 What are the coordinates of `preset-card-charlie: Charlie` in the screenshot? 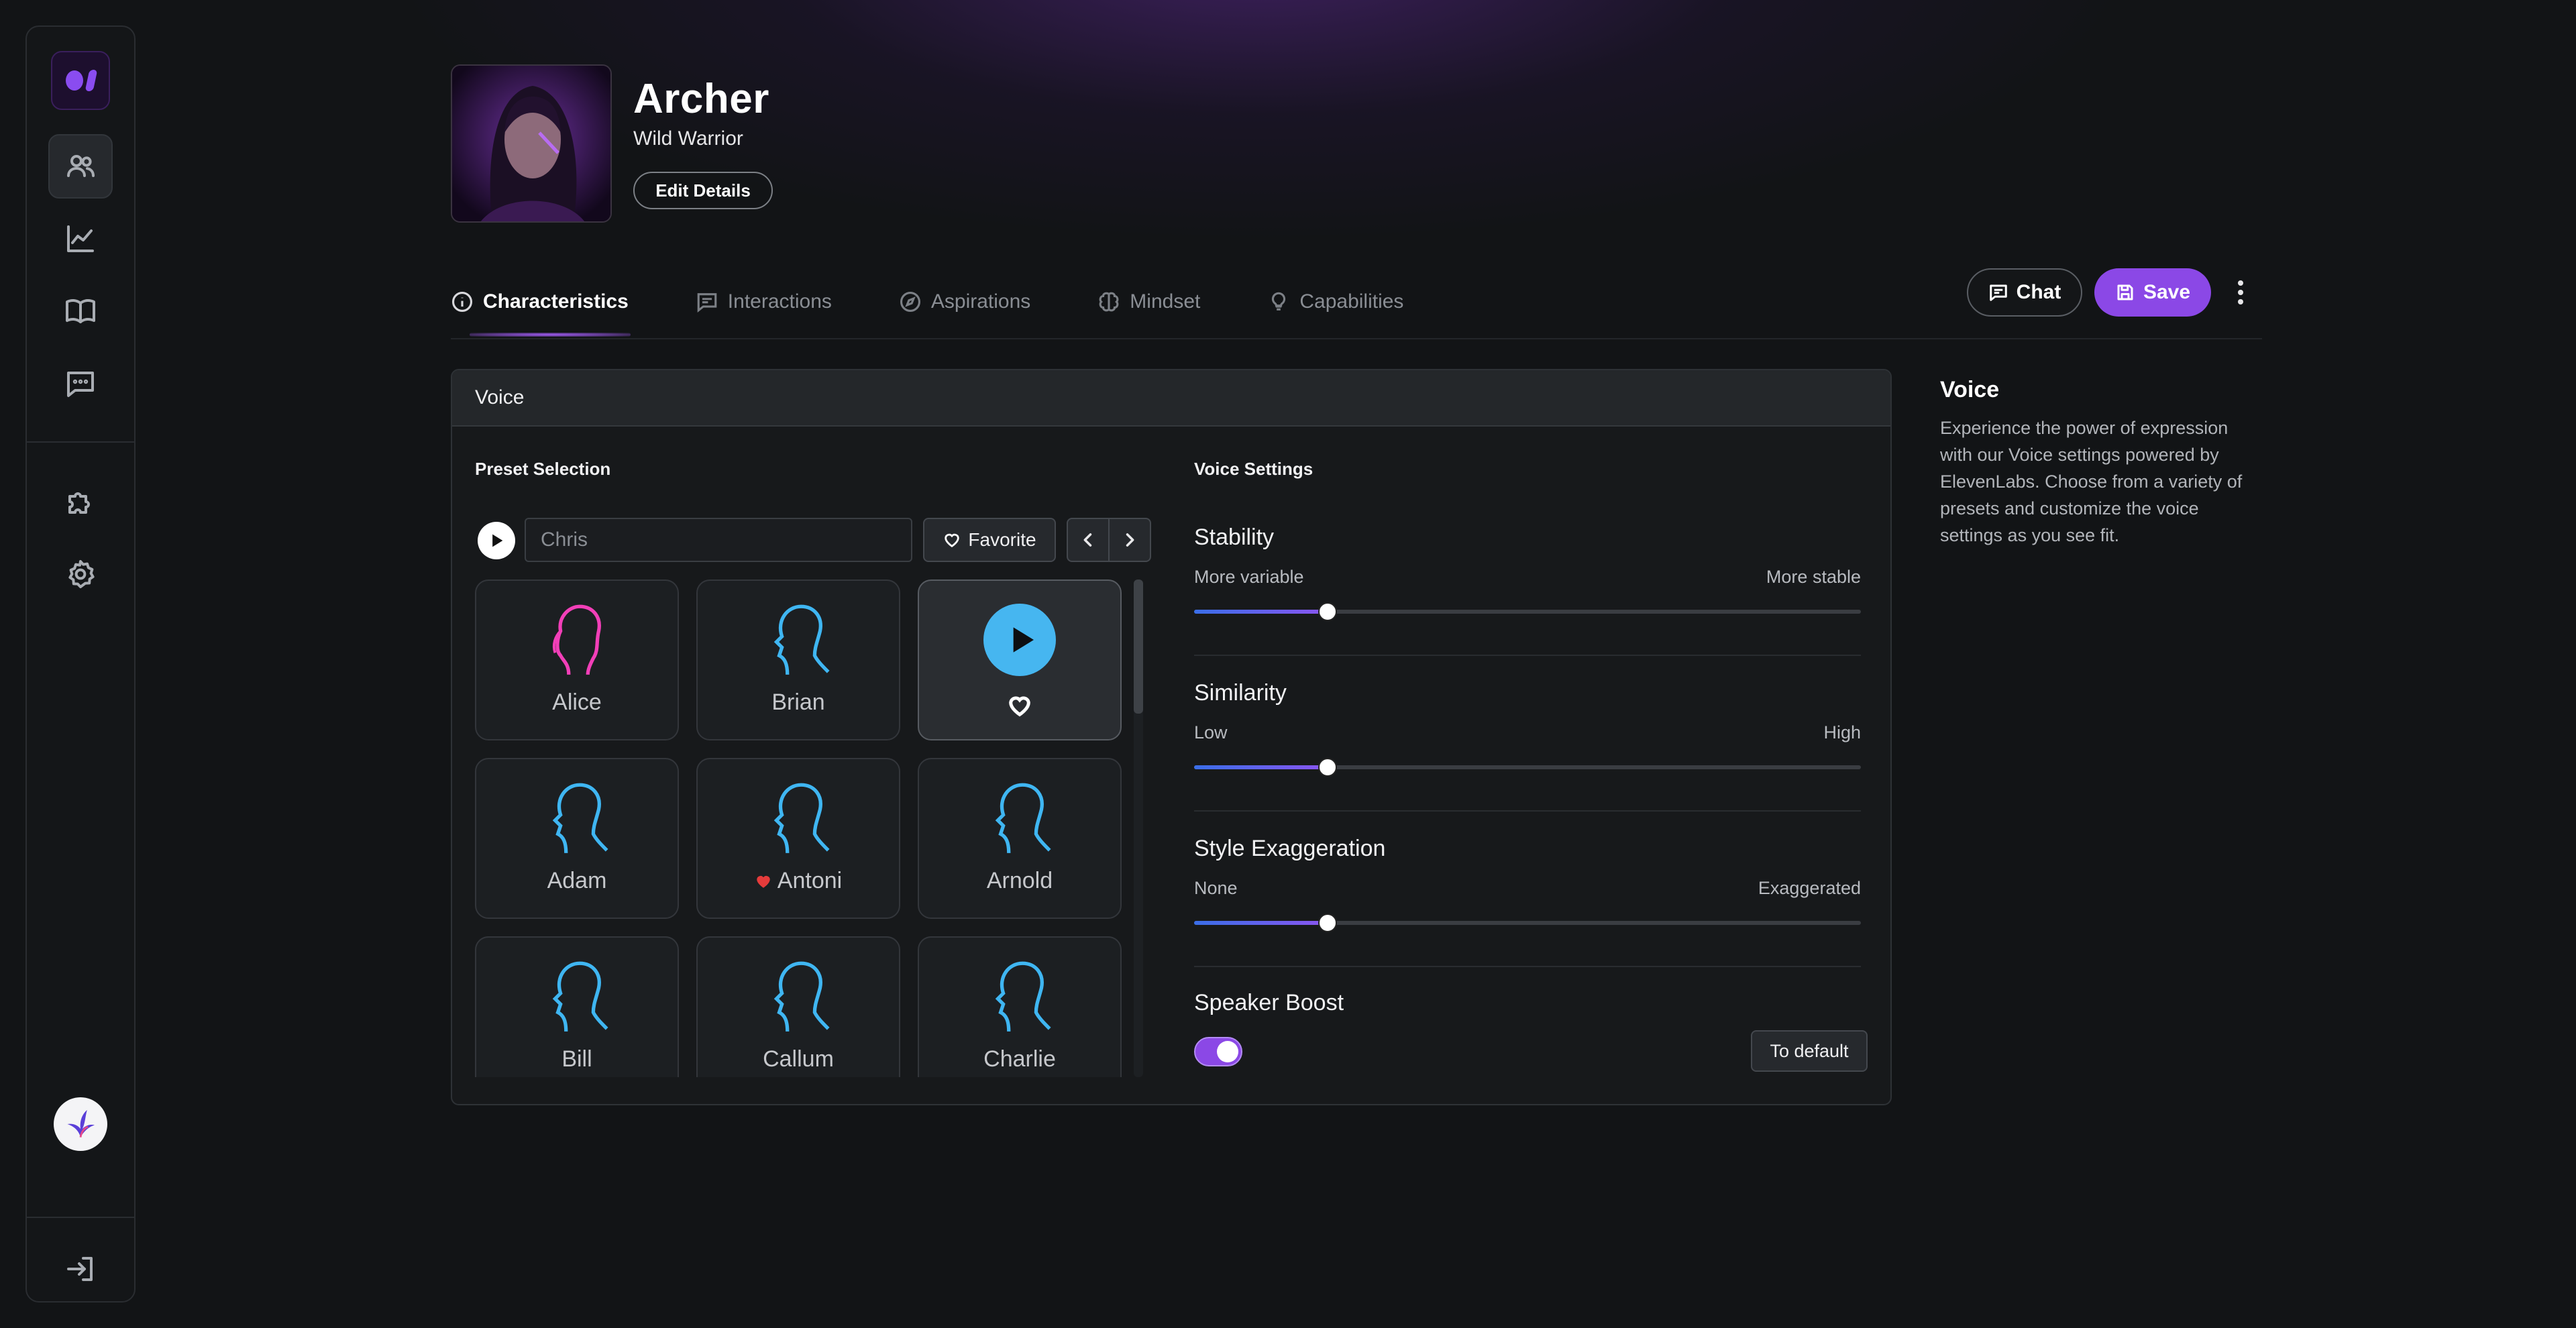 It's located at (1020, 1006).